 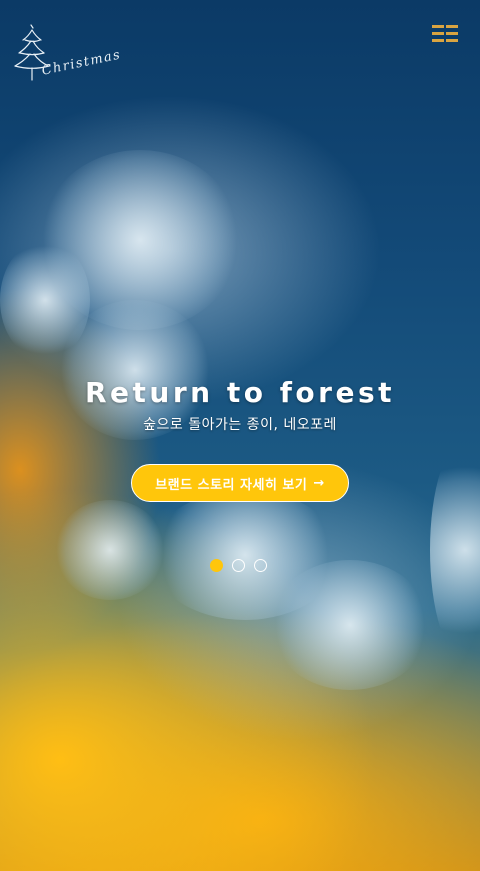 I want to click on logo-text: Christmas, so click(x=81, y=63).